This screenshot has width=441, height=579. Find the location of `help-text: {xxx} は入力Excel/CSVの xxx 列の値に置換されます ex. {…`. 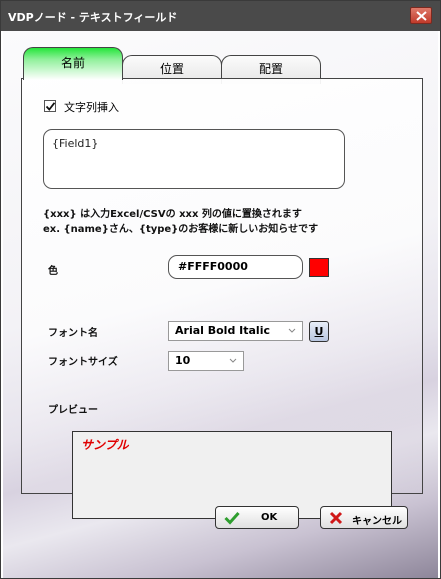

help-text: {xxx} は入力Excel/CSVの xxx 列の値に置換されます ex. {… is located at coordinates (180, 222).